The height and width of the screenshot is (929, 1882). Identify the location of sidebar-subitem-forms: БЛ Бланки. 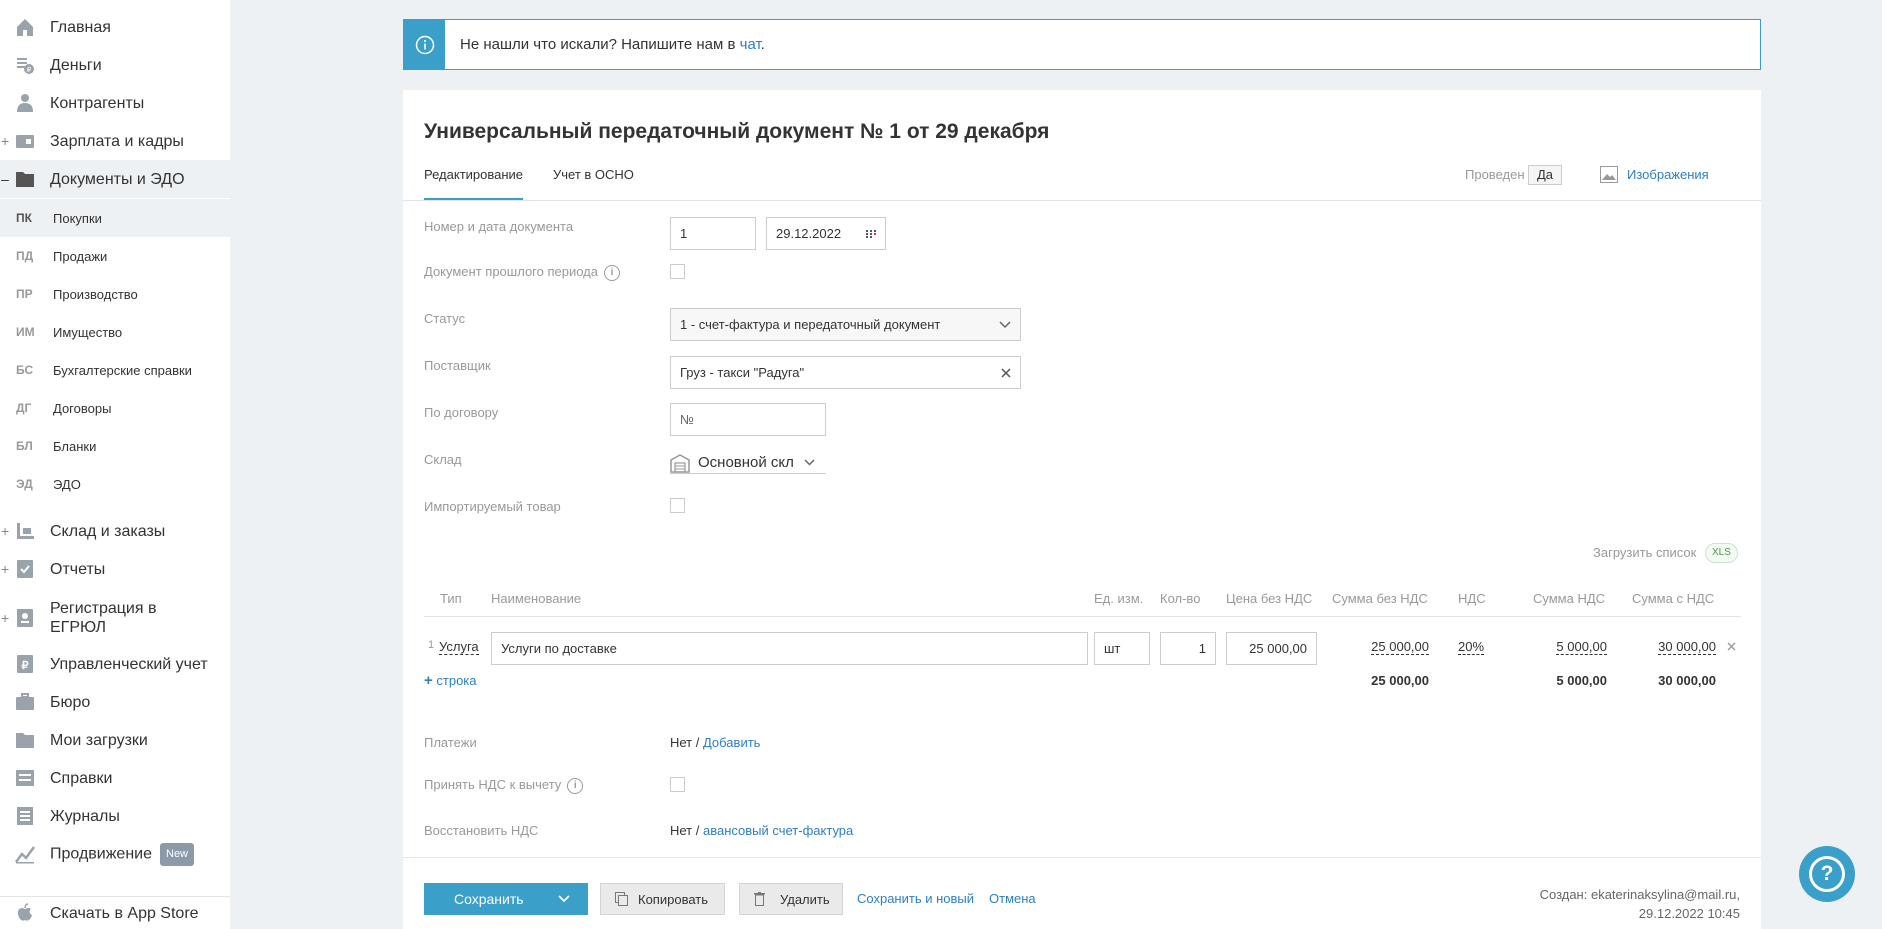
(115, 446).